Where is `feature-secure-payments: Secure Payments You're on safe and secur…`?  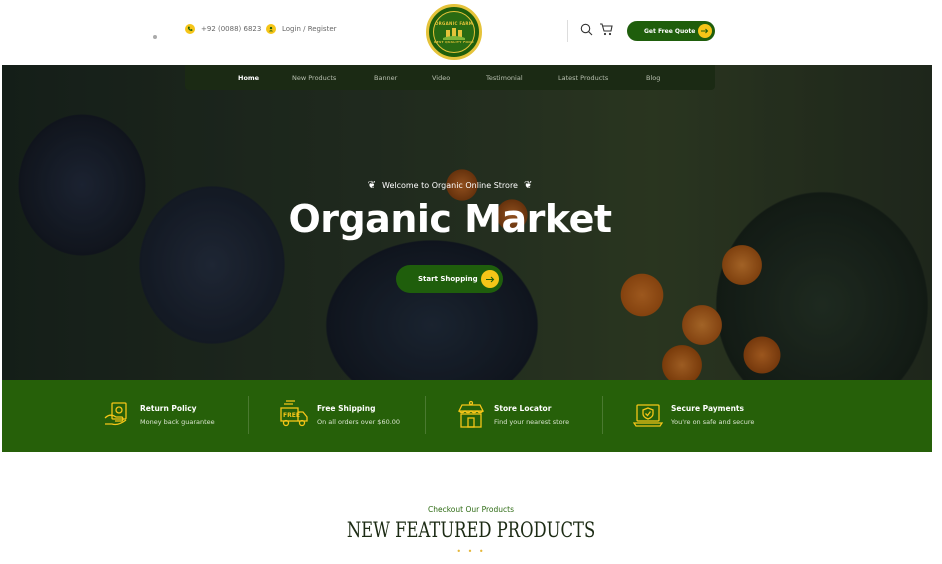 feature-secure-payments: Secure Payments You're on safe and secur… is located at coordinates (693, 415).